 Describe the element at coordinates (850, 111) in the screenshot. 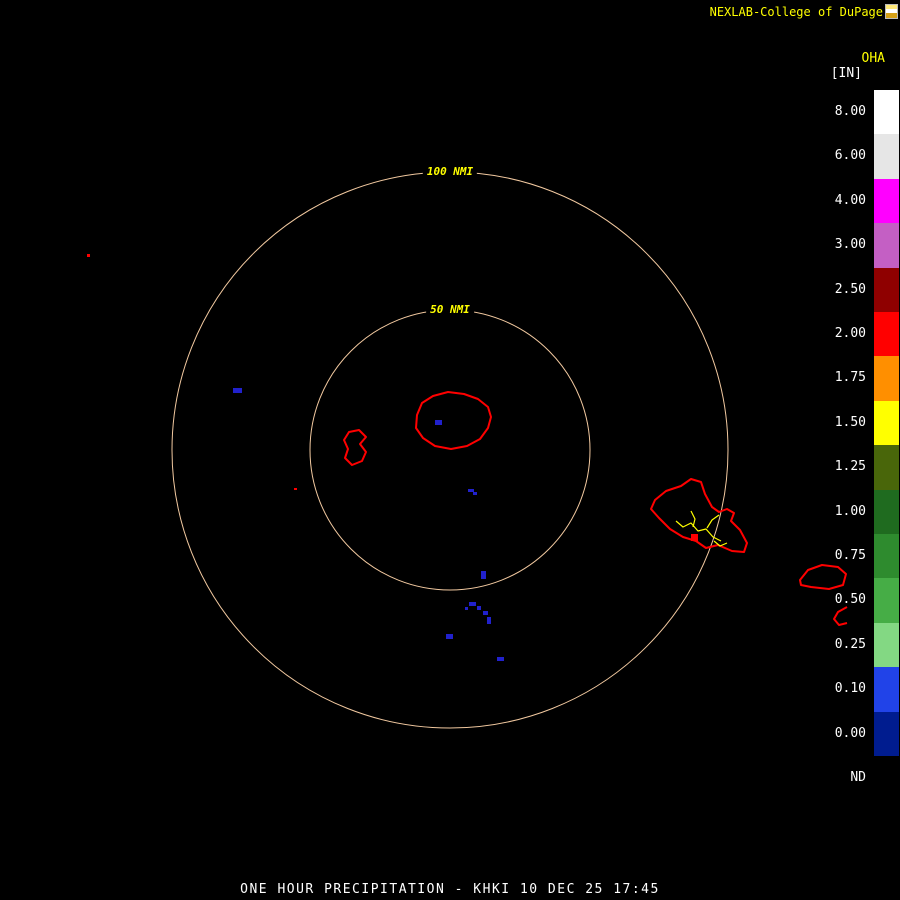

I see `legend-label: 8.00` at that location.